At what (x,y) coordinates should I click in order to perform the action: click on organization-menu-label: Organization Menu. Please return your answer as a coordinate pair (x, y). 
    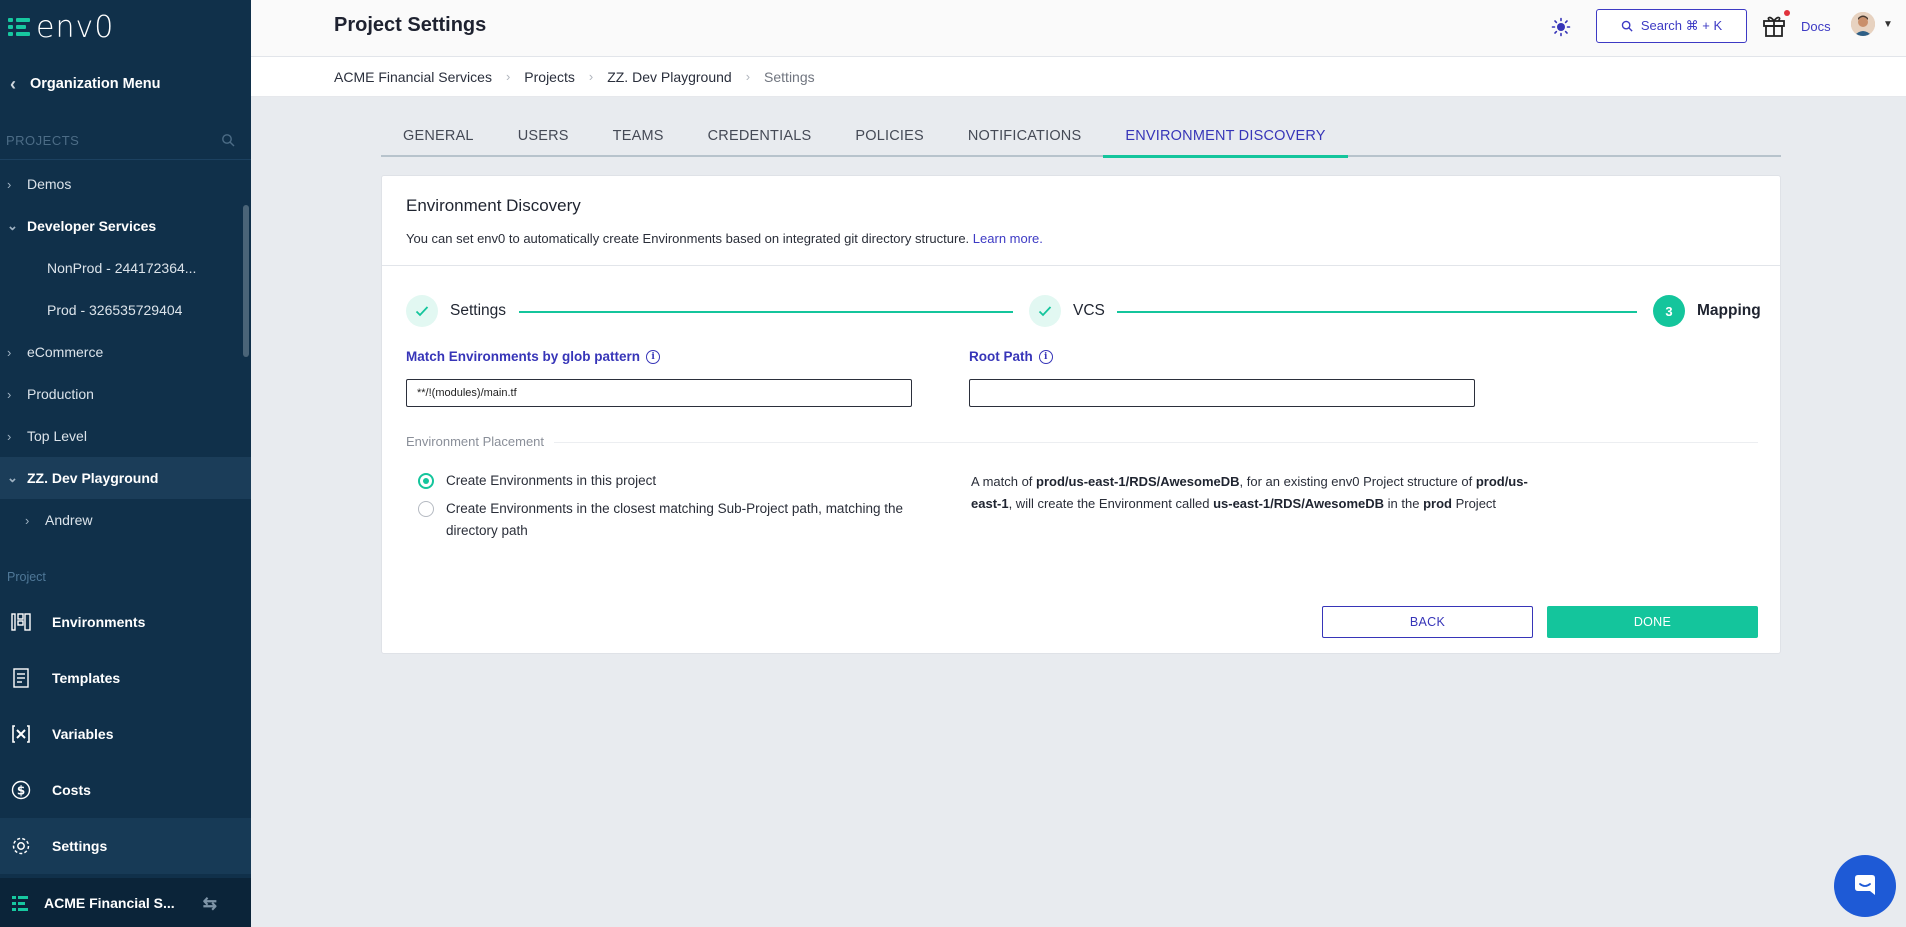
    Looking at the image, I should click on (95, 84).